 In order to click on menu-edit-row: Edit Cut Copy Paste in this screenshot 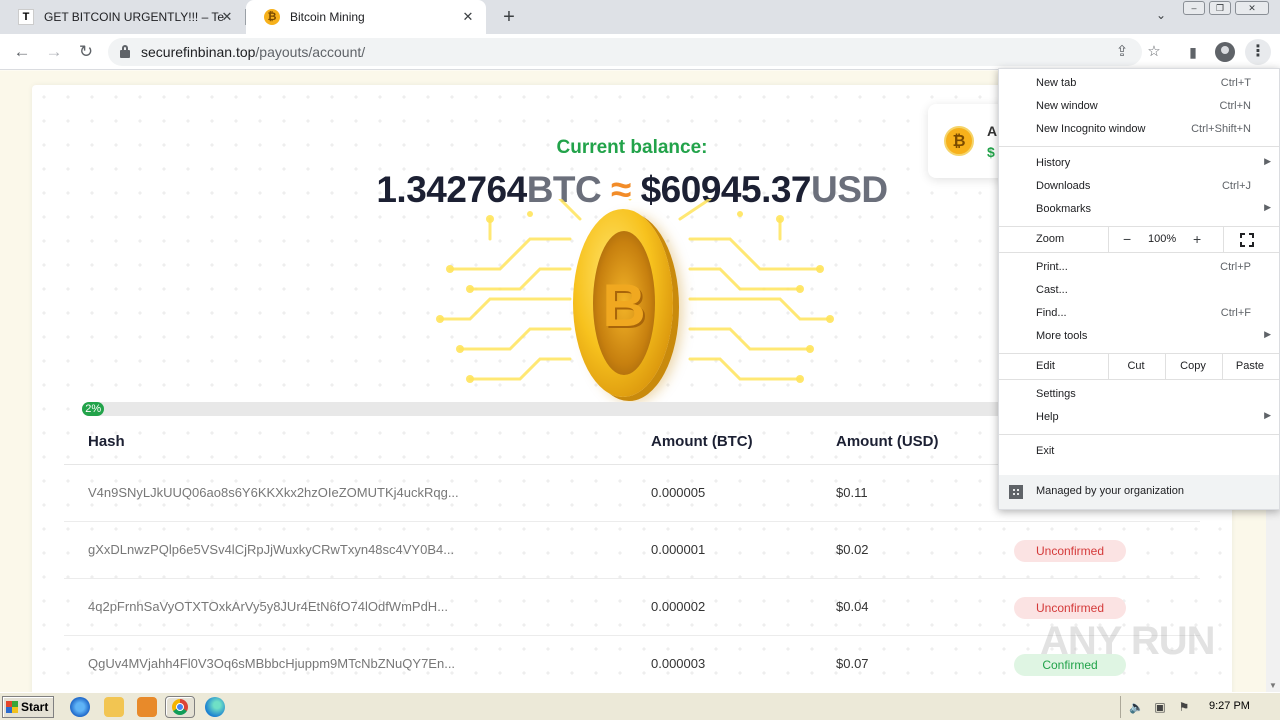, I will do `click(1139, 366)`.